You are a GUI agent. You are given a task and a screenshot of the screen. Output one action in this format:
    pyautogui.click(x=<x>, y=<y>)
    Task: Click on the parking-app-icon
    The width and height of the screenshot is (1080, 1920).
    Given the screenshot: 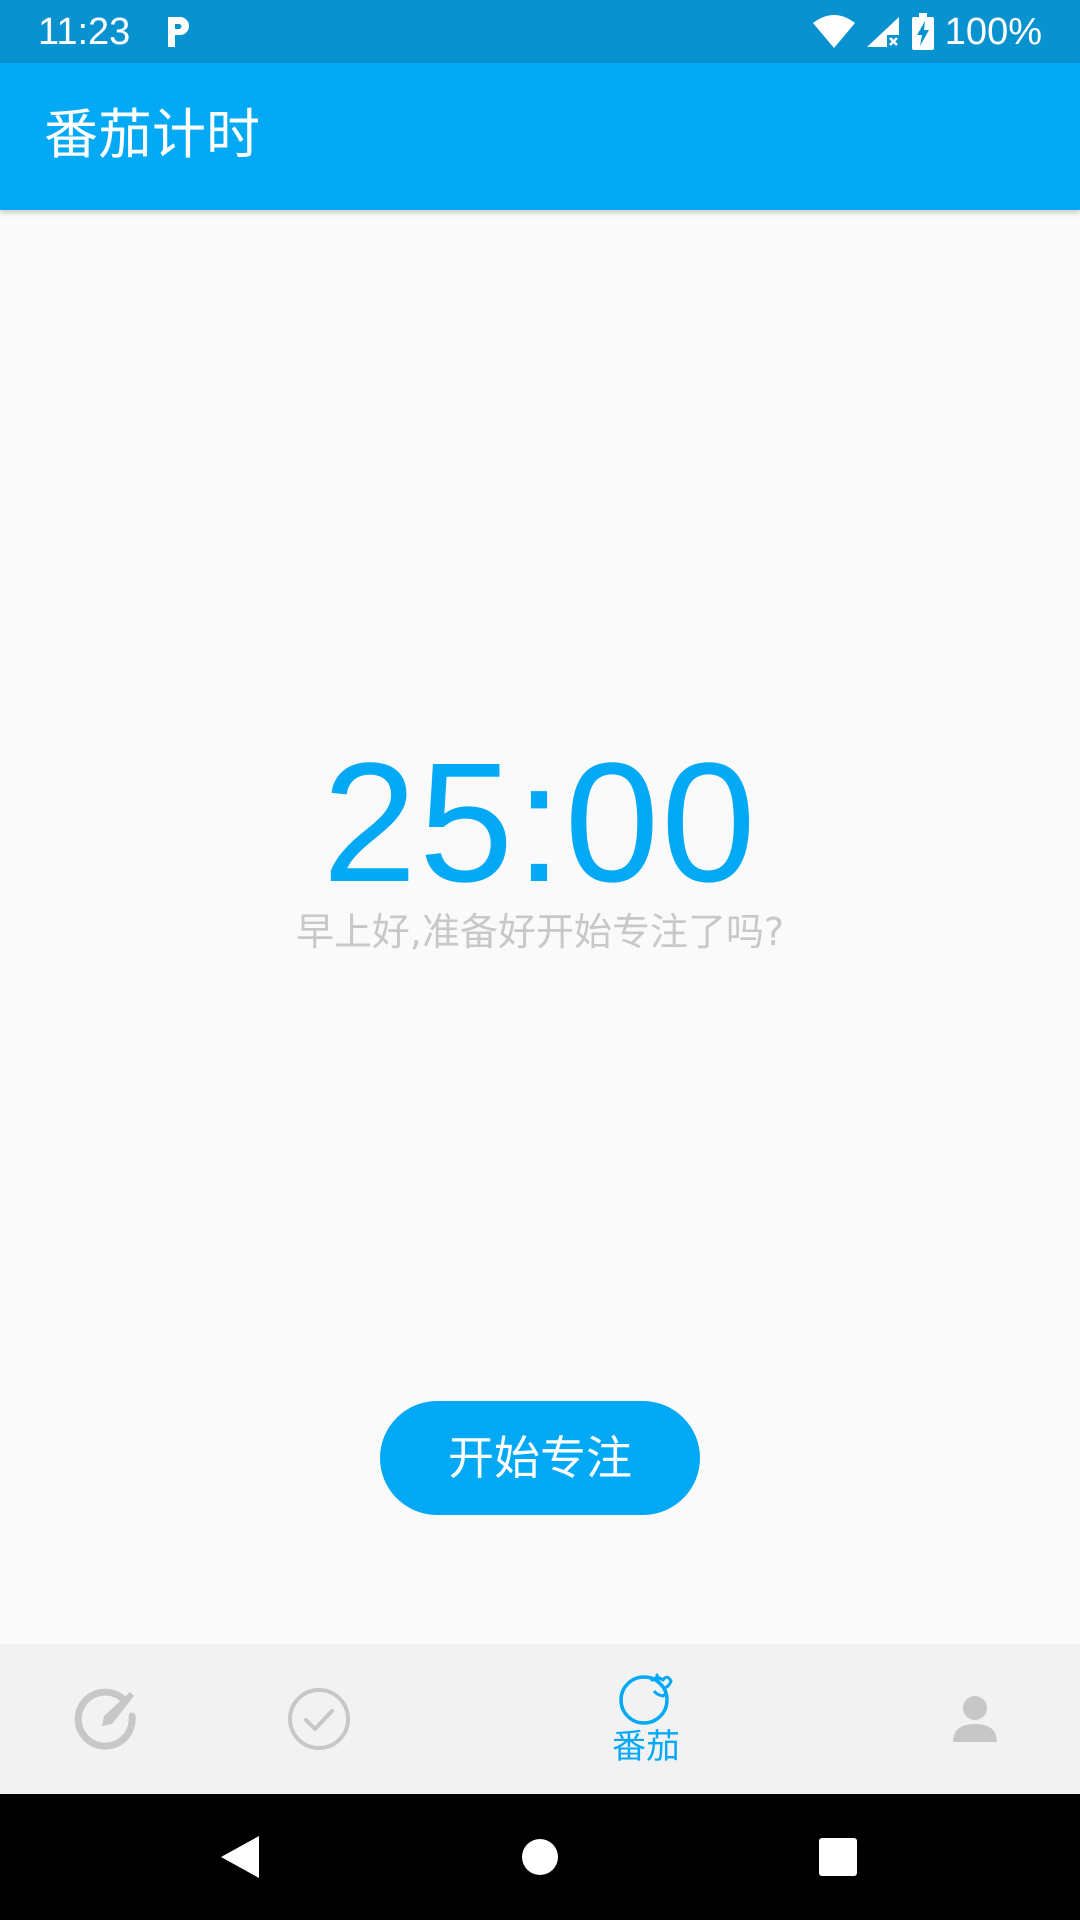 What is the action you would take?
    pyautogui.click(x=178, y=32)
    